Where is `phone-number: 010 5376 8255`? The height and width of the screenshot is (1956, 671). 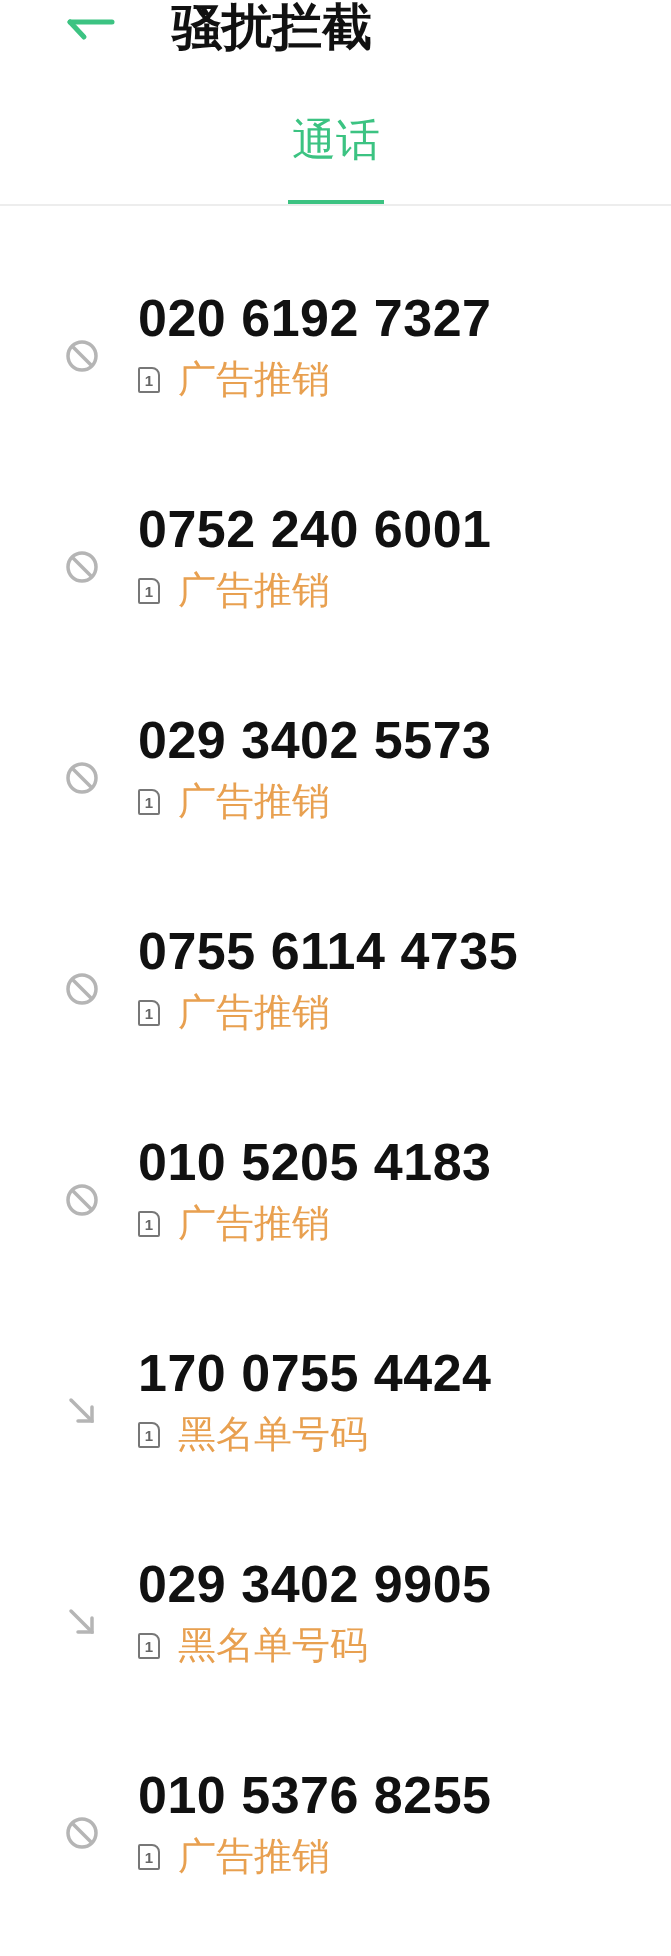 phone-number: 010 5376 8255 is located at coordinates (315, 1796).